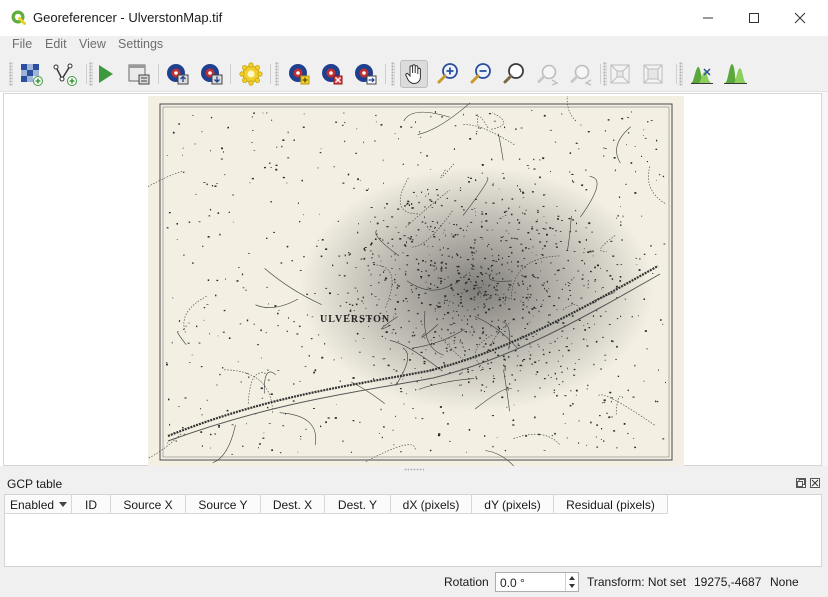  I want to click on zoom-in-icon, so click(447, 73).